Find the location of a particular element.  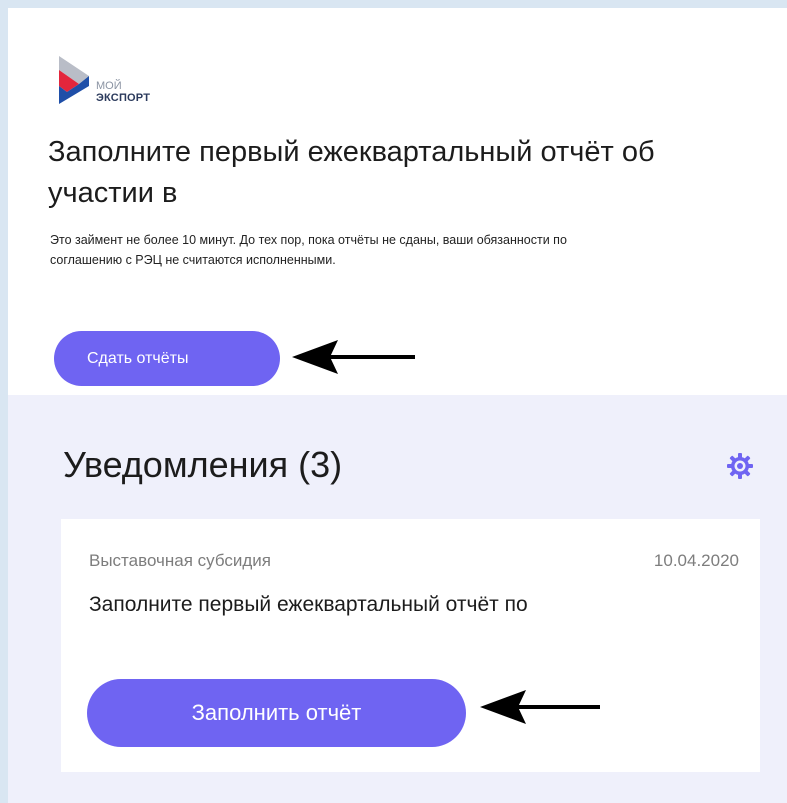

moi-eksport-logo: МОЙ ЭКСПОРТ is located at coordinates (123, 89).